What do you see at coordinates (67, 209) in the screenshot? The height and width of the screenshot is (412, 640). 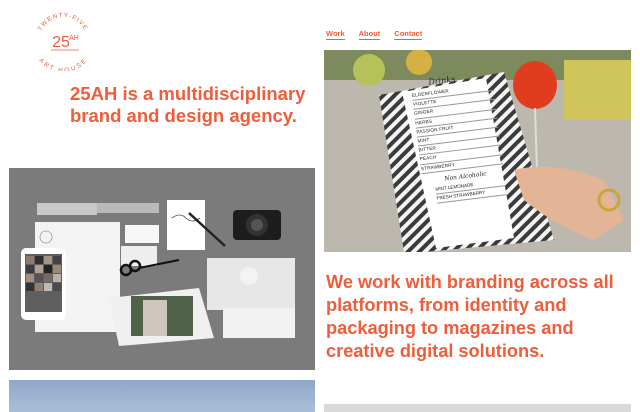 I see `tape-roll` at bounding box center [67, 209].